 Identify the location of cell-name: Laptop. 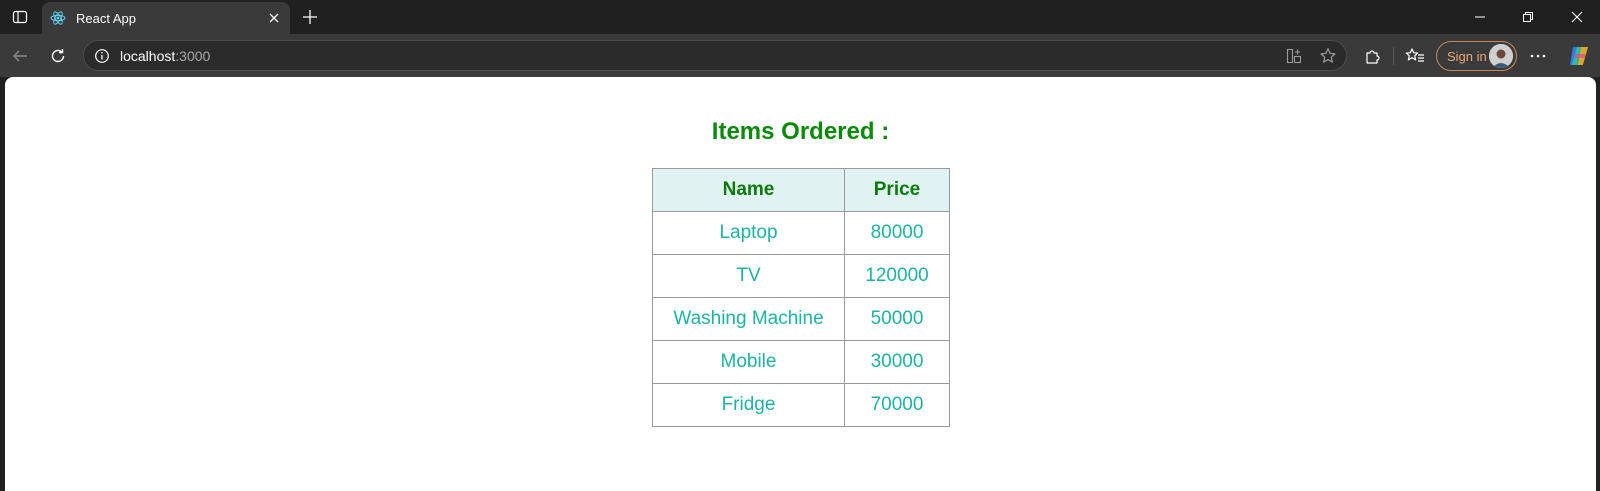
(748, 233).